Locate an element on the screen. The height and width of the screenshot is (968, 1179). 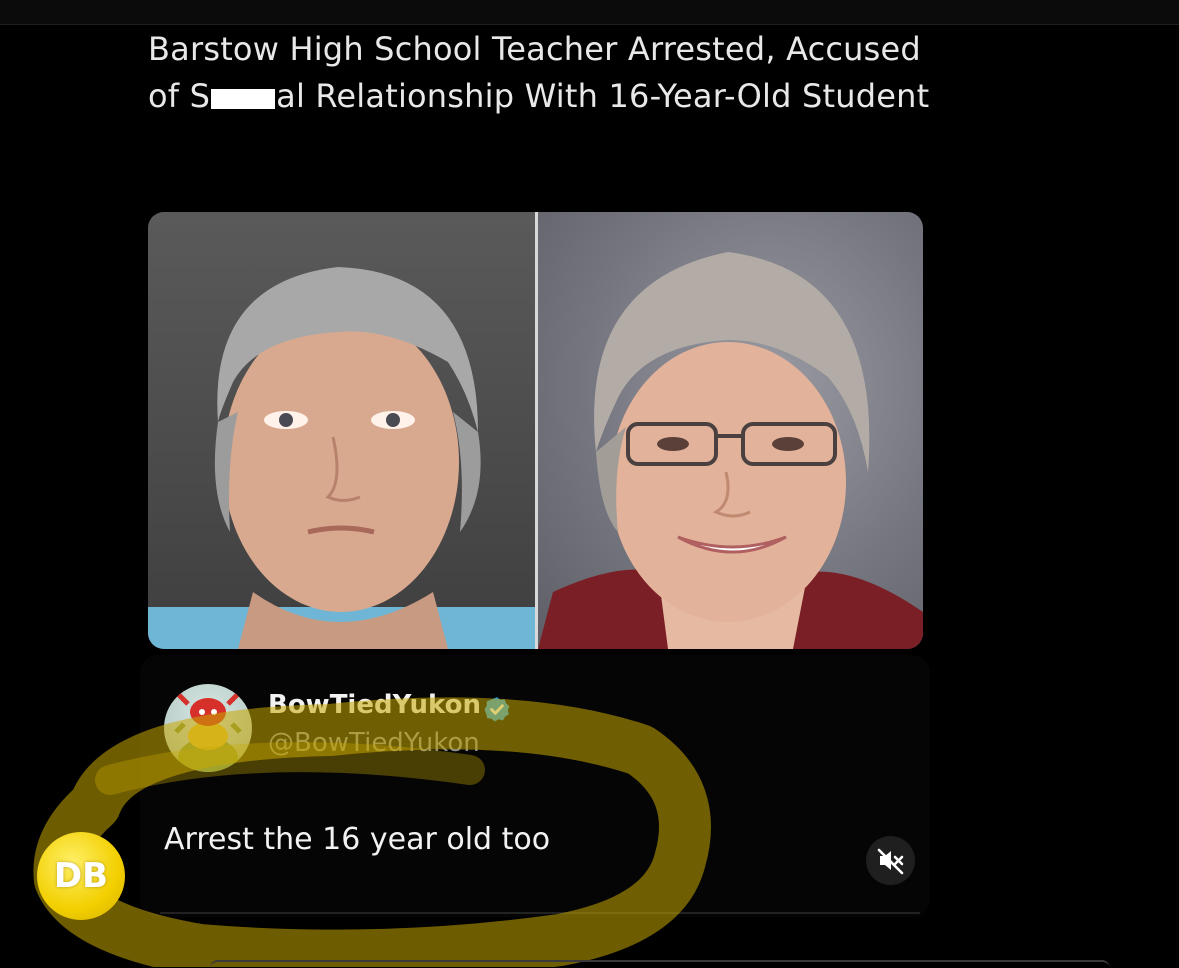
mute-button is located at coordinates (890, 860).